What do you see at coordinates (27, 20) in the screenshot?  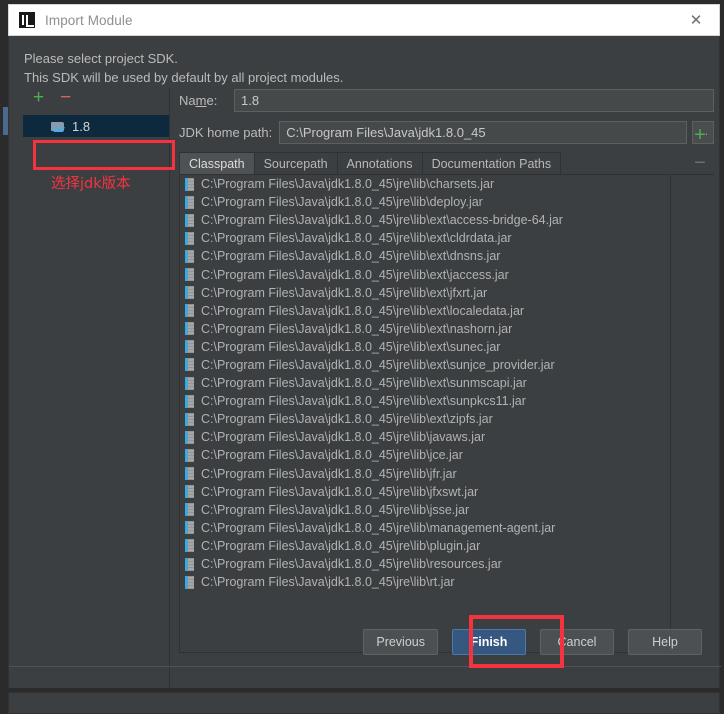 I see `intellij-idea-icon` at bounding box center [27, 20].